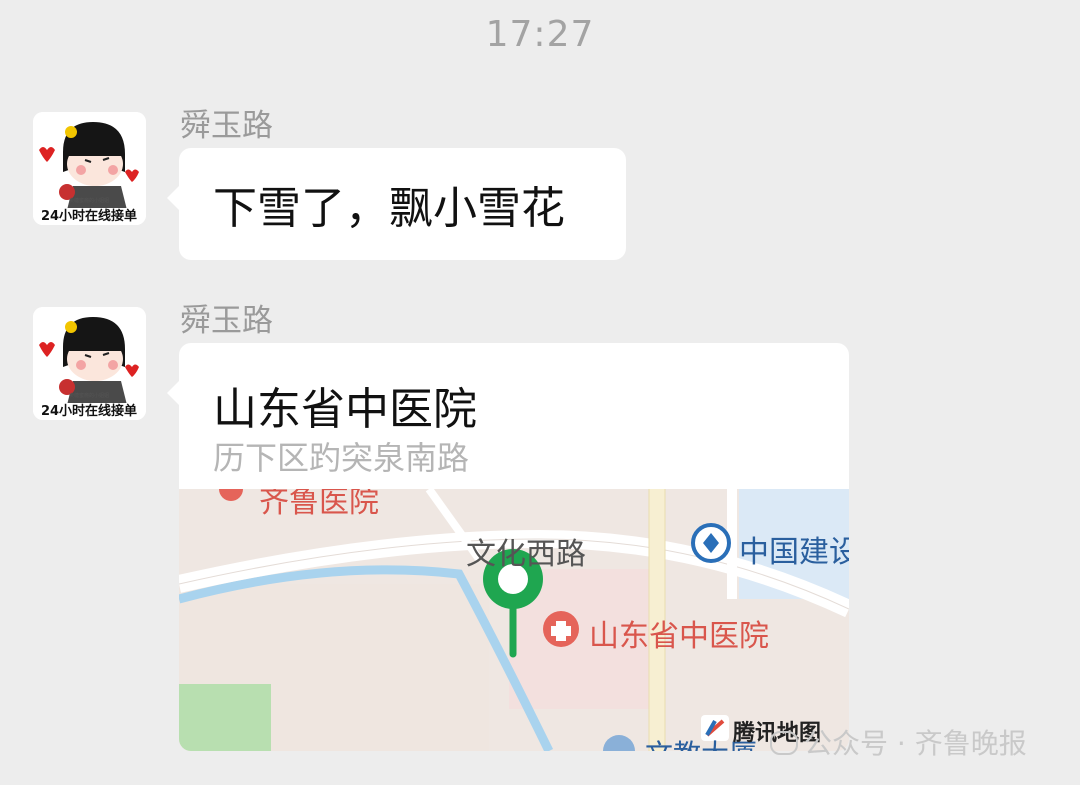 The image size is (1080, 785). Describe the element at coordinates (679, 636) in the screenshot. I see `map-label-destination: 山东省中医院` at that location.